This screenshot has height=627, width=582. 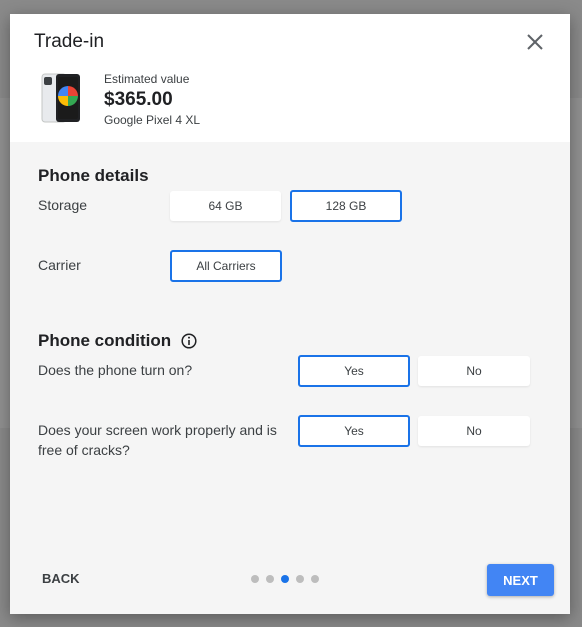 I want to click on step-dot-active, so click(x=285, y=579).